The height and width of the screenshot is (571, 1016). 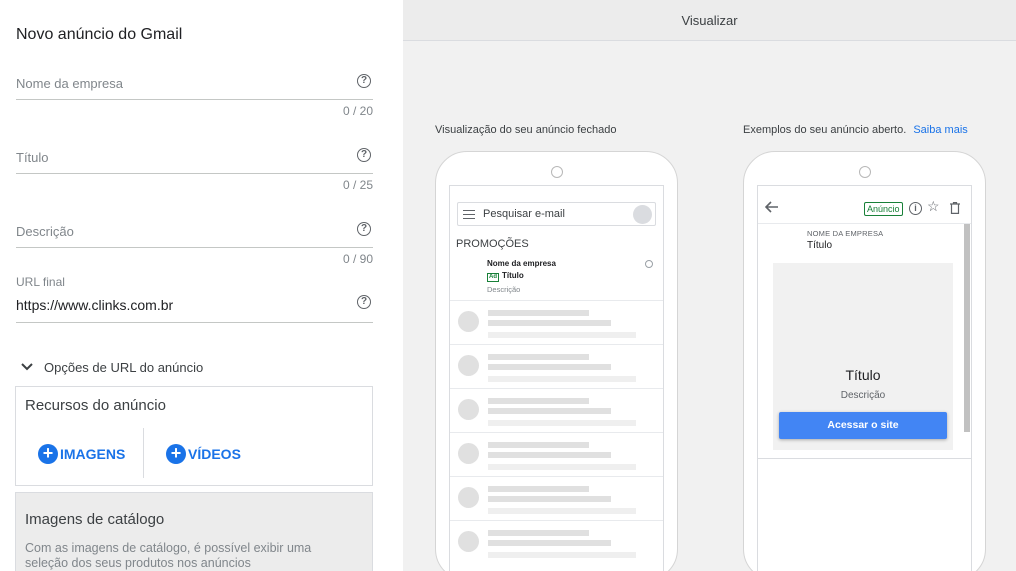 What do you see at coordinates (642, 214) in the screenshot?
I see `avatar` at bounding box center [642, 214].